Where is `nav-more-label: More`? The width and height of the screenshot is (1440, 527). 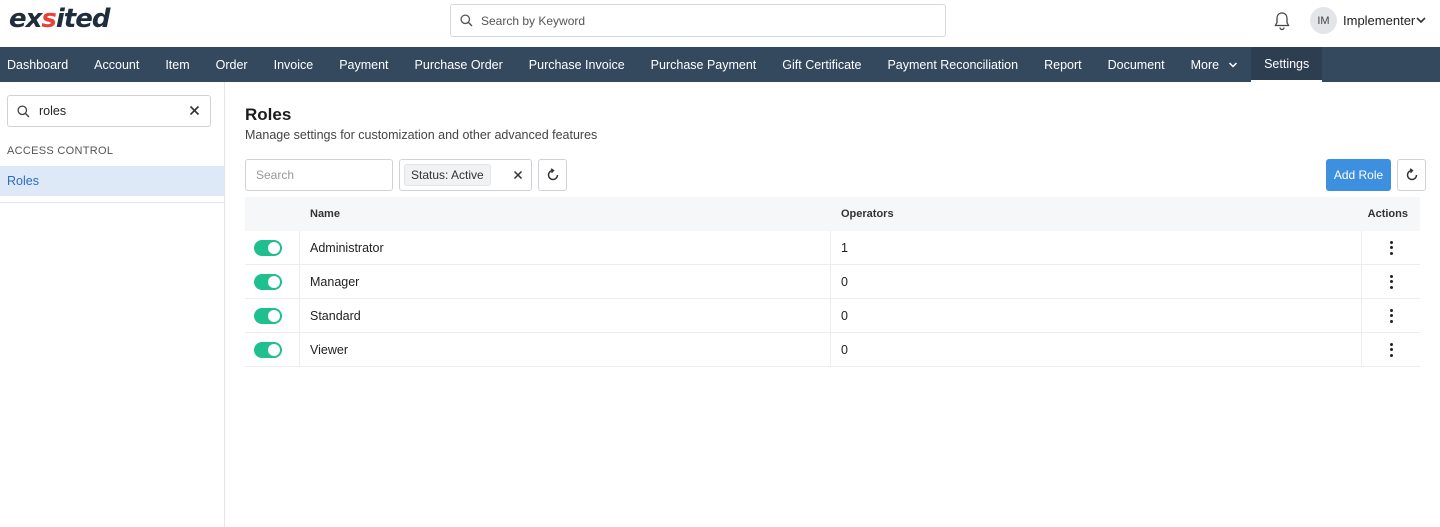
nav-more-label: More is located at coordinates (1205, 64).